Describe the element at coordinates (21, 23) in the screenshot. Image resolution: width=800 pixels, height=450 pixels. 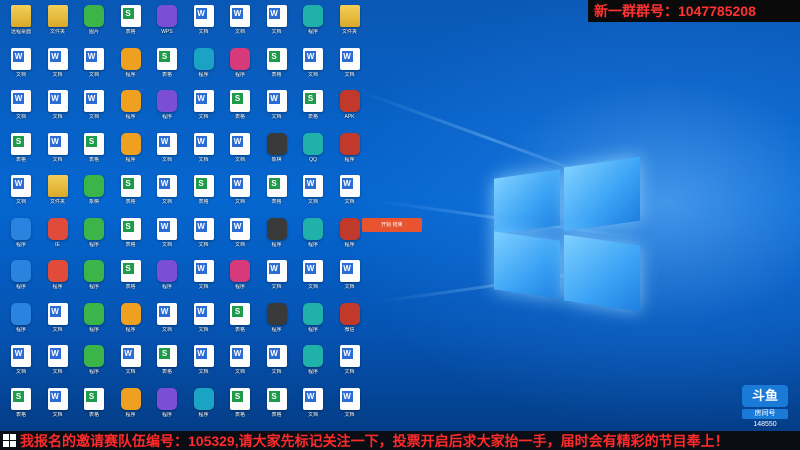
I see `desktop-icon: 远程桌面` at that location.